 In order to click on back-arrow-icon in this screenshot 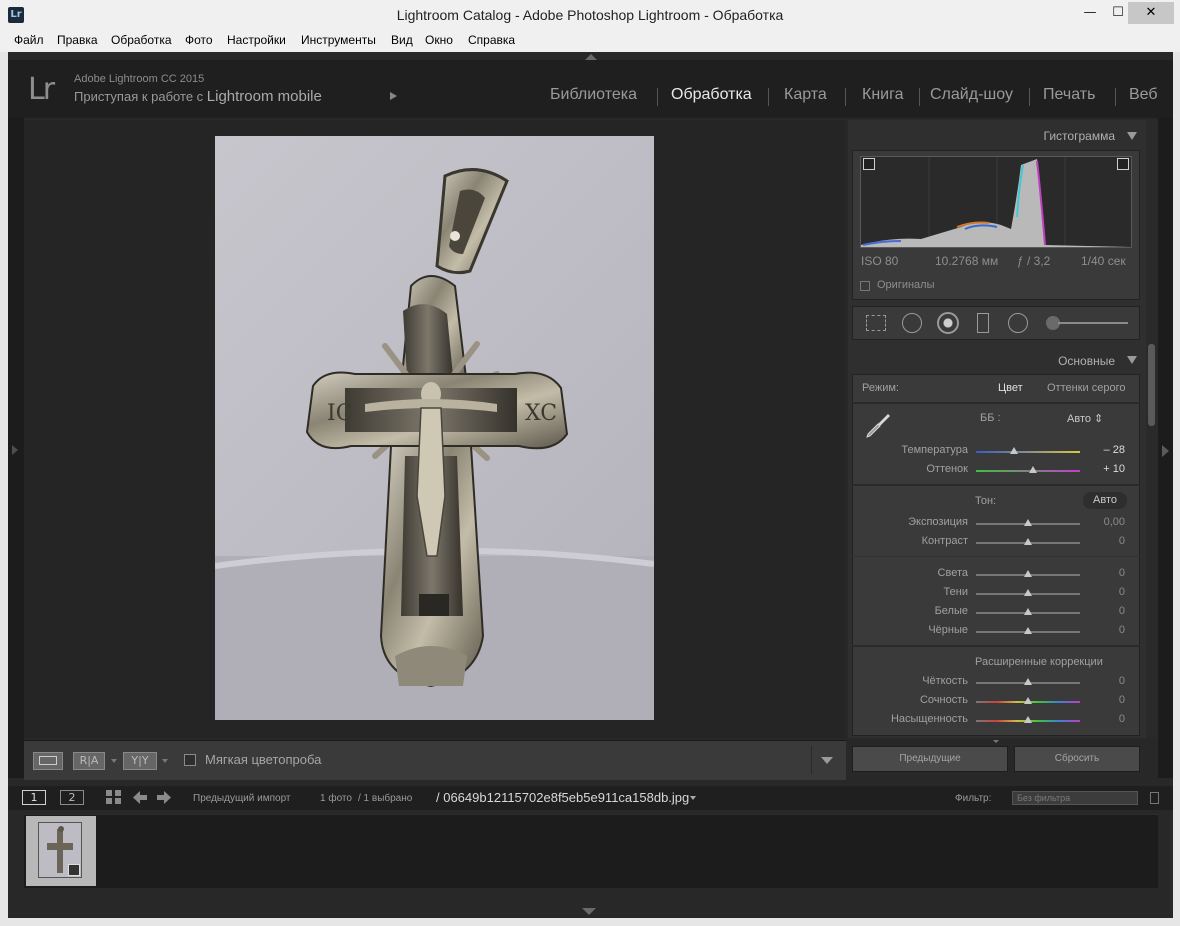, I will do `click(140, 797)`.